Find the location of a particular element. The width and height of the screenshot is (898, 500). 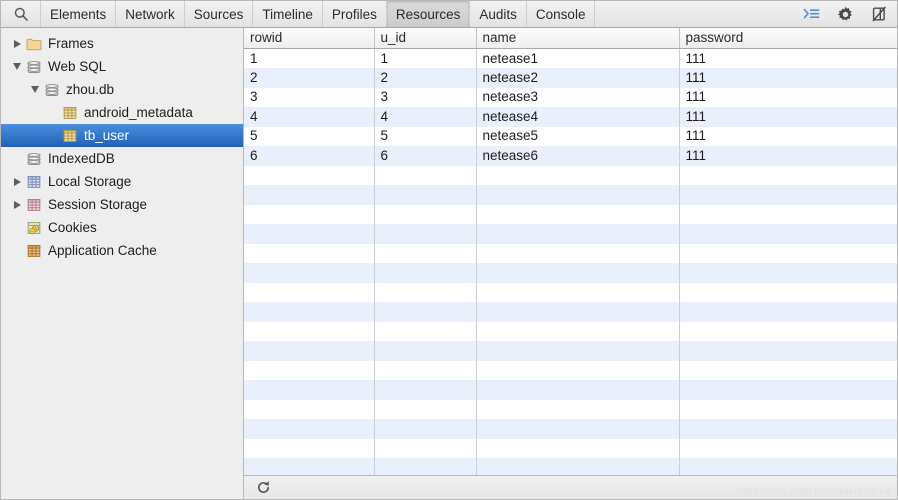

cell-u_id: 1 is located at coordinates (425, 58).